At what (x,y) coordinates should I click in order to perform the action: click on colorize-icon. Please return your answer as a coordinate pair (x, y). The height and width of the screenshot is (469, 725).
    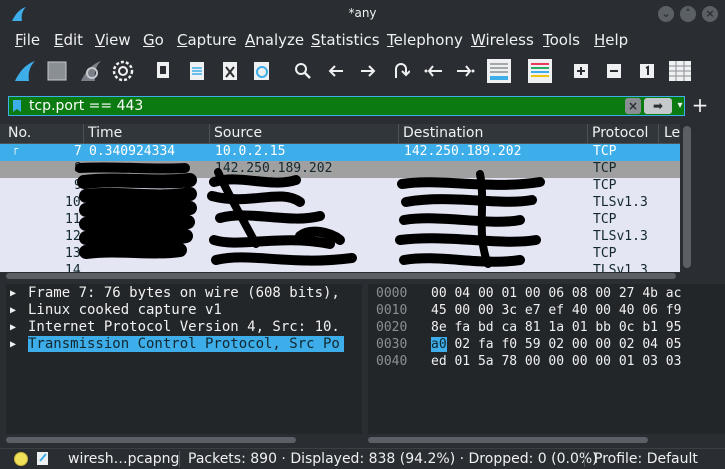
    Looking at the image, I should click on (540, 71).